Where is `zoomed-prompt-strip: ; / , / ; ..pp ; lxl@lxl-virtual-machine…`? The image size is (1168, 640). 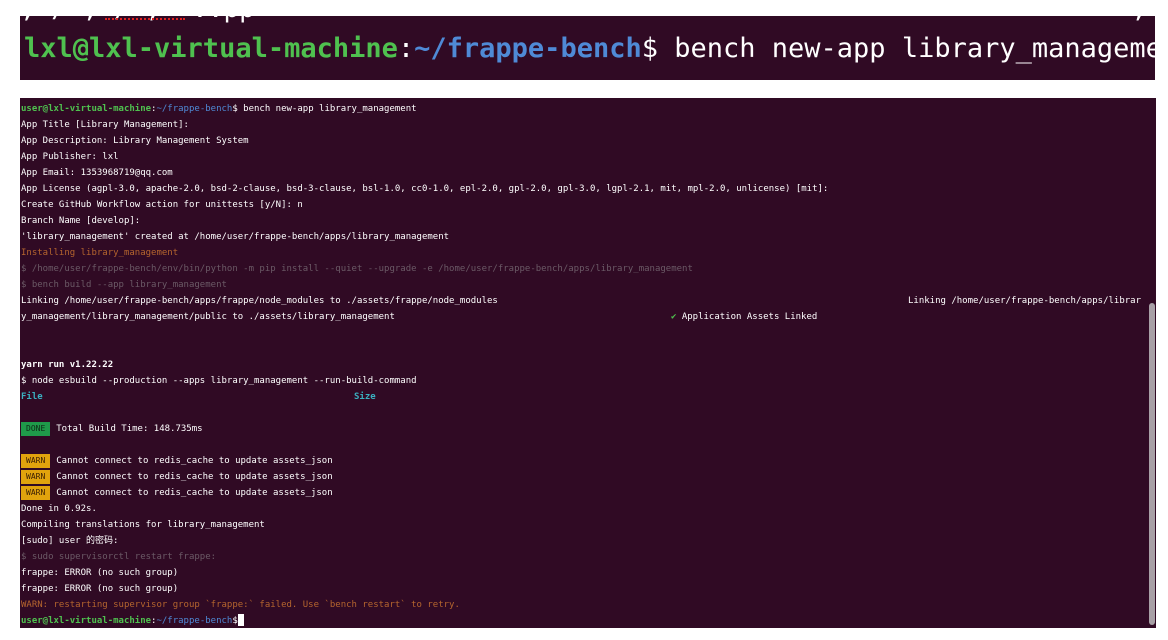 zoomed-prompt-strip: ; / , / ; ..pp ; lxl@lxl-virtual-machine… is located at coordinates (587, 48).